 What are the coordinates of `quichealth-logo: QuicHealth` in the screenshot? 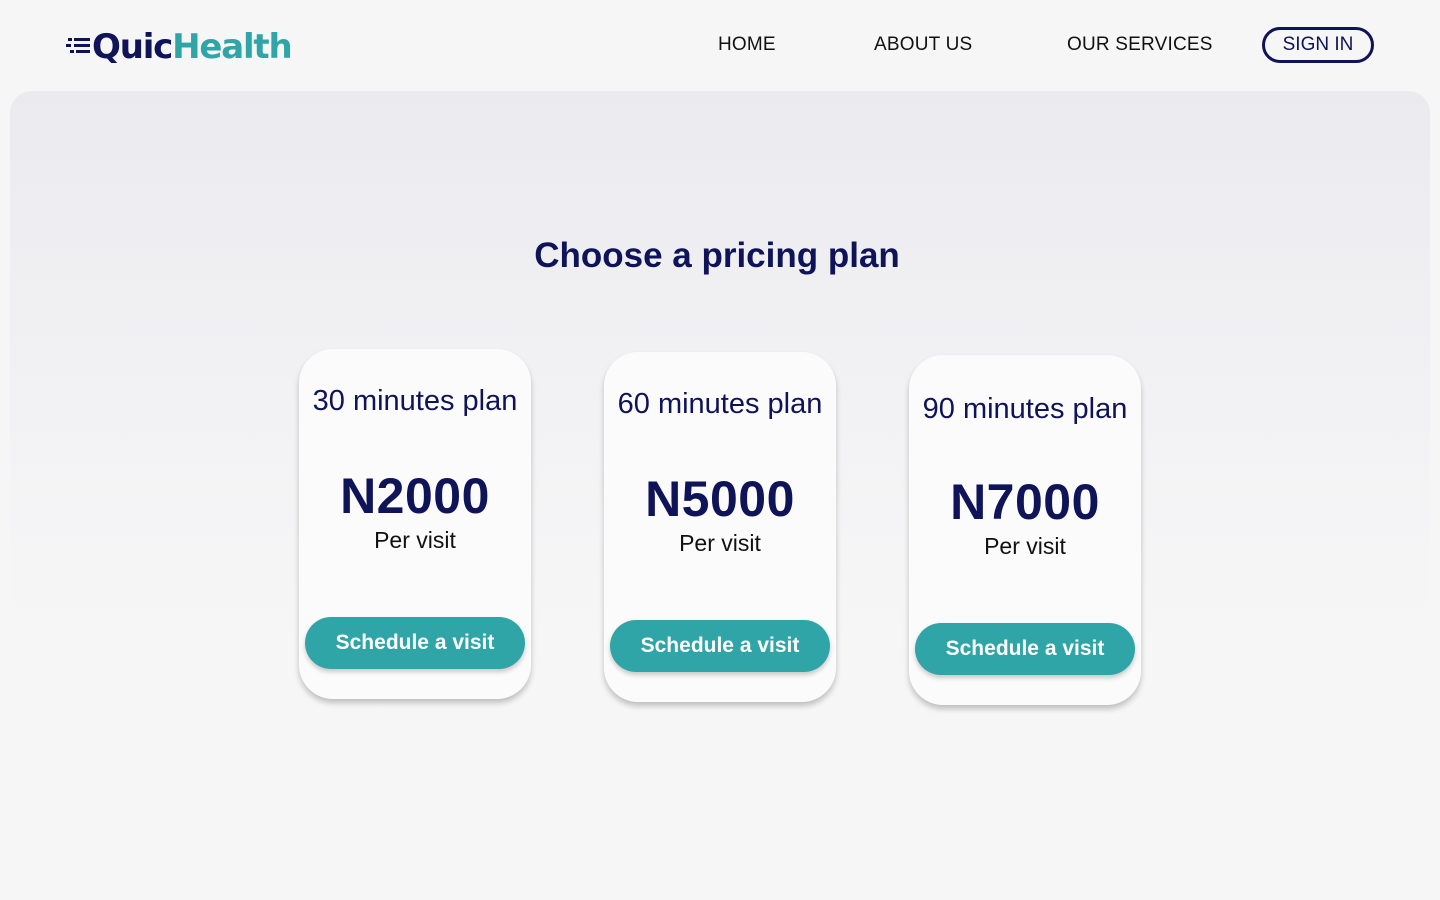 It's located at (179, 47).